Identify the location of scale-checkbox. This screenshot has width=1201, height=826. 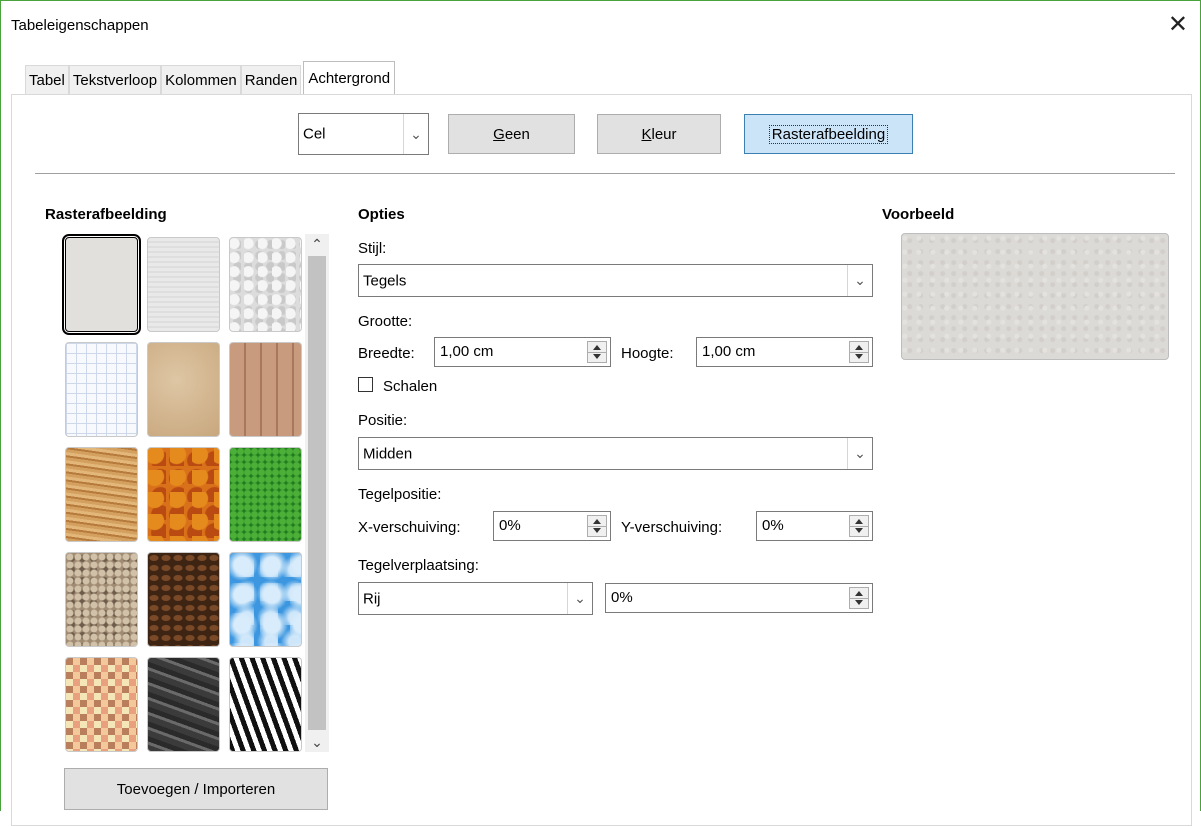
(365, 384).